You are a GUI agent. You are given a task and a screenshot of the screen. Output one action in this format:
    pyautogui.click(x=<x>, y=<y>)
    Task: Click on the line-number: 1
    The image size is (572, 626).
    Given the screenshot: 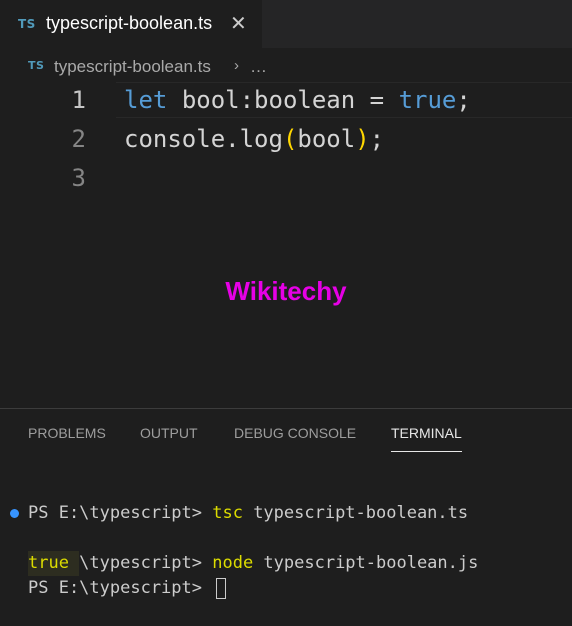 What is the action you would take?
    pyautogui.click(x=78, y=100)
    